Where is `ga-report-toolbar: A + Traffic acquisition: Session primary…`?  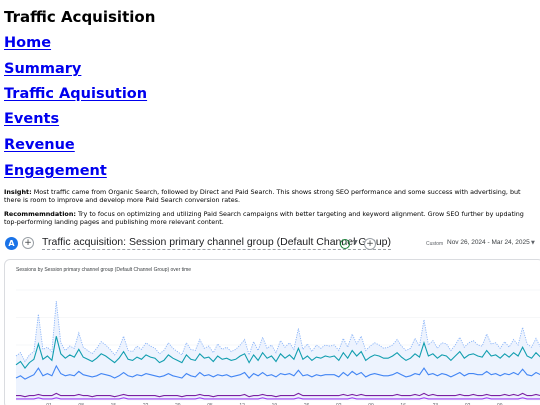
ga-report-toolbar: A + Traffic acquisition: Session primary… is located at coordinates (270, 244).